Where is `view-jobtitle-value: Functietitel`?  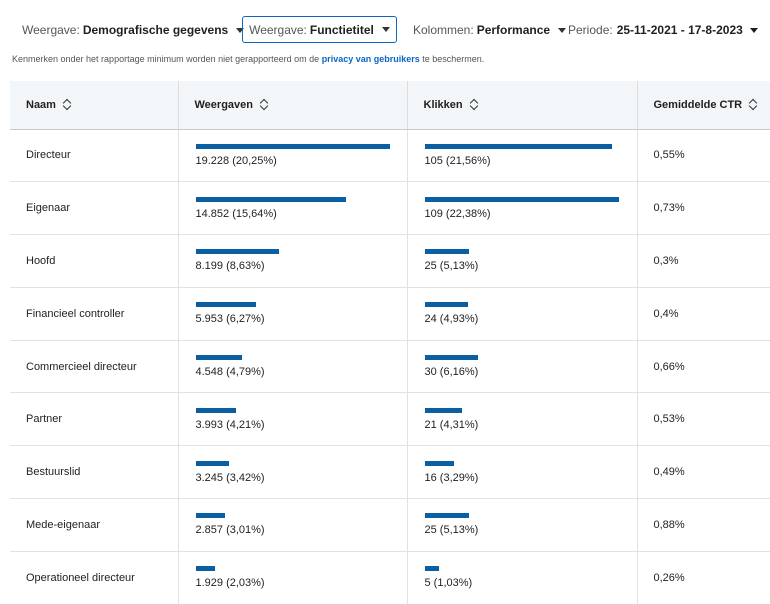
view-jobtitle-value: Functietitel is located at coordinates (341, 29).